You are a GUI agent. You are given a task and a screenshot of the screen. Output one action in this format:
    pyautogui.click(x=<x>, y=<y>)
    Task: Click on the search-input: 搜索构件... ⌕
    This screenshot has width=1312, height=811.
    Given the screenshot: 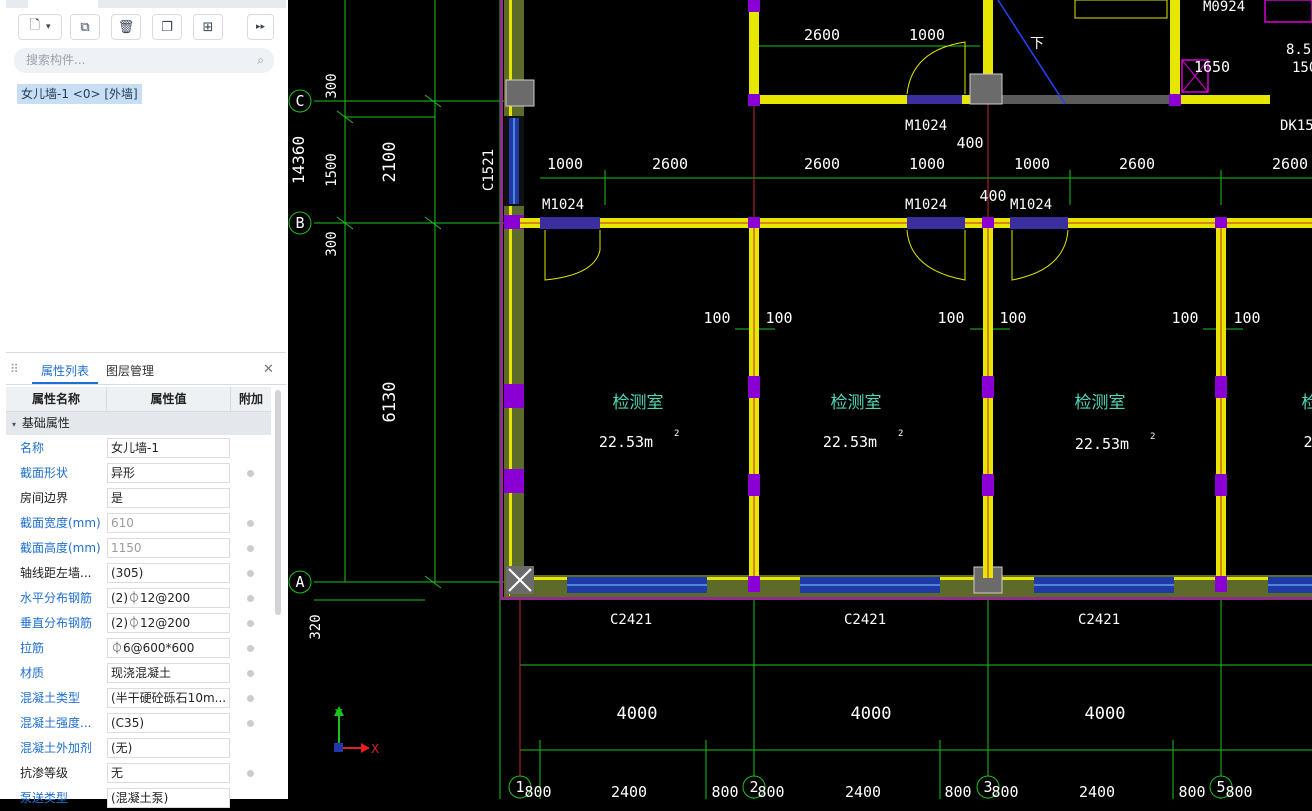 What is the action you would take?
    pyautogui.click(x=144, y=60)
    